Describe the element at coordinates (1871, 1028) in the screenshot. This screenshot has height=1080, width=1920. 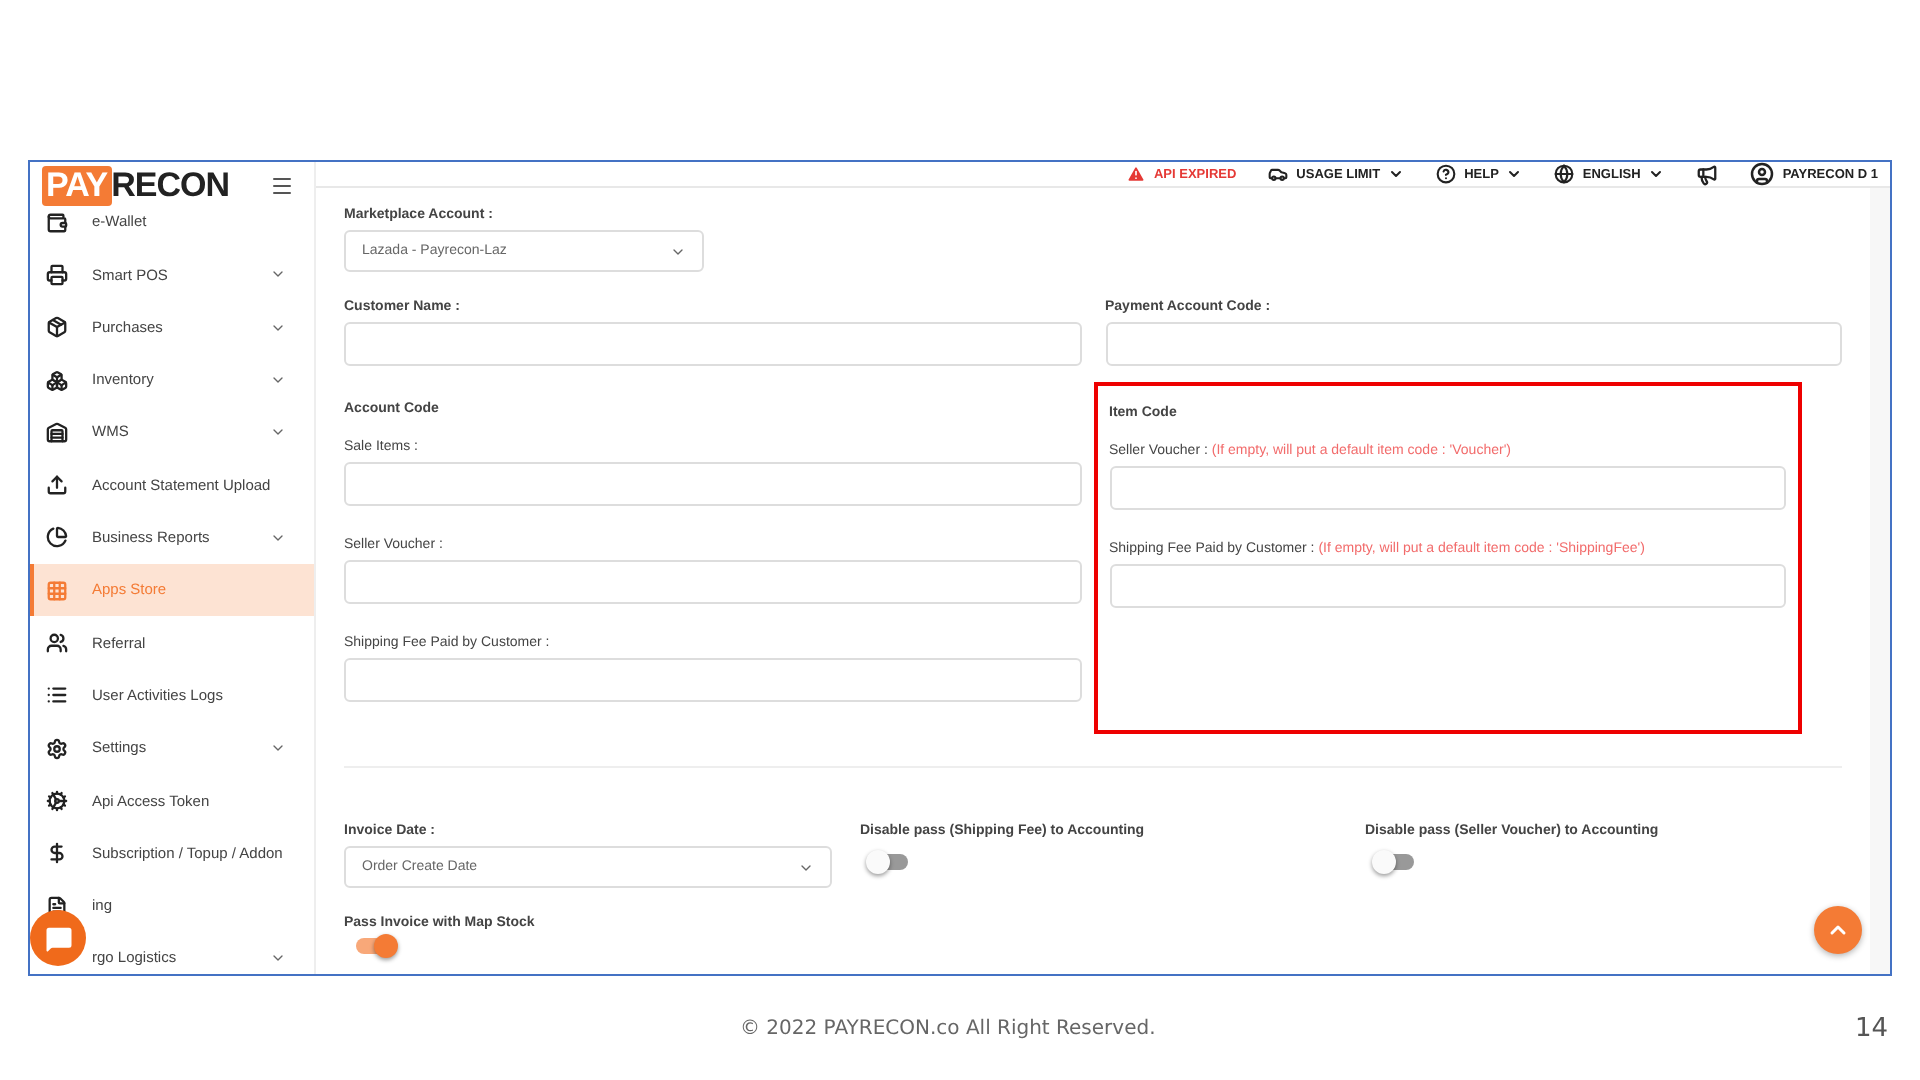
I see `page-number: 14` at that location.